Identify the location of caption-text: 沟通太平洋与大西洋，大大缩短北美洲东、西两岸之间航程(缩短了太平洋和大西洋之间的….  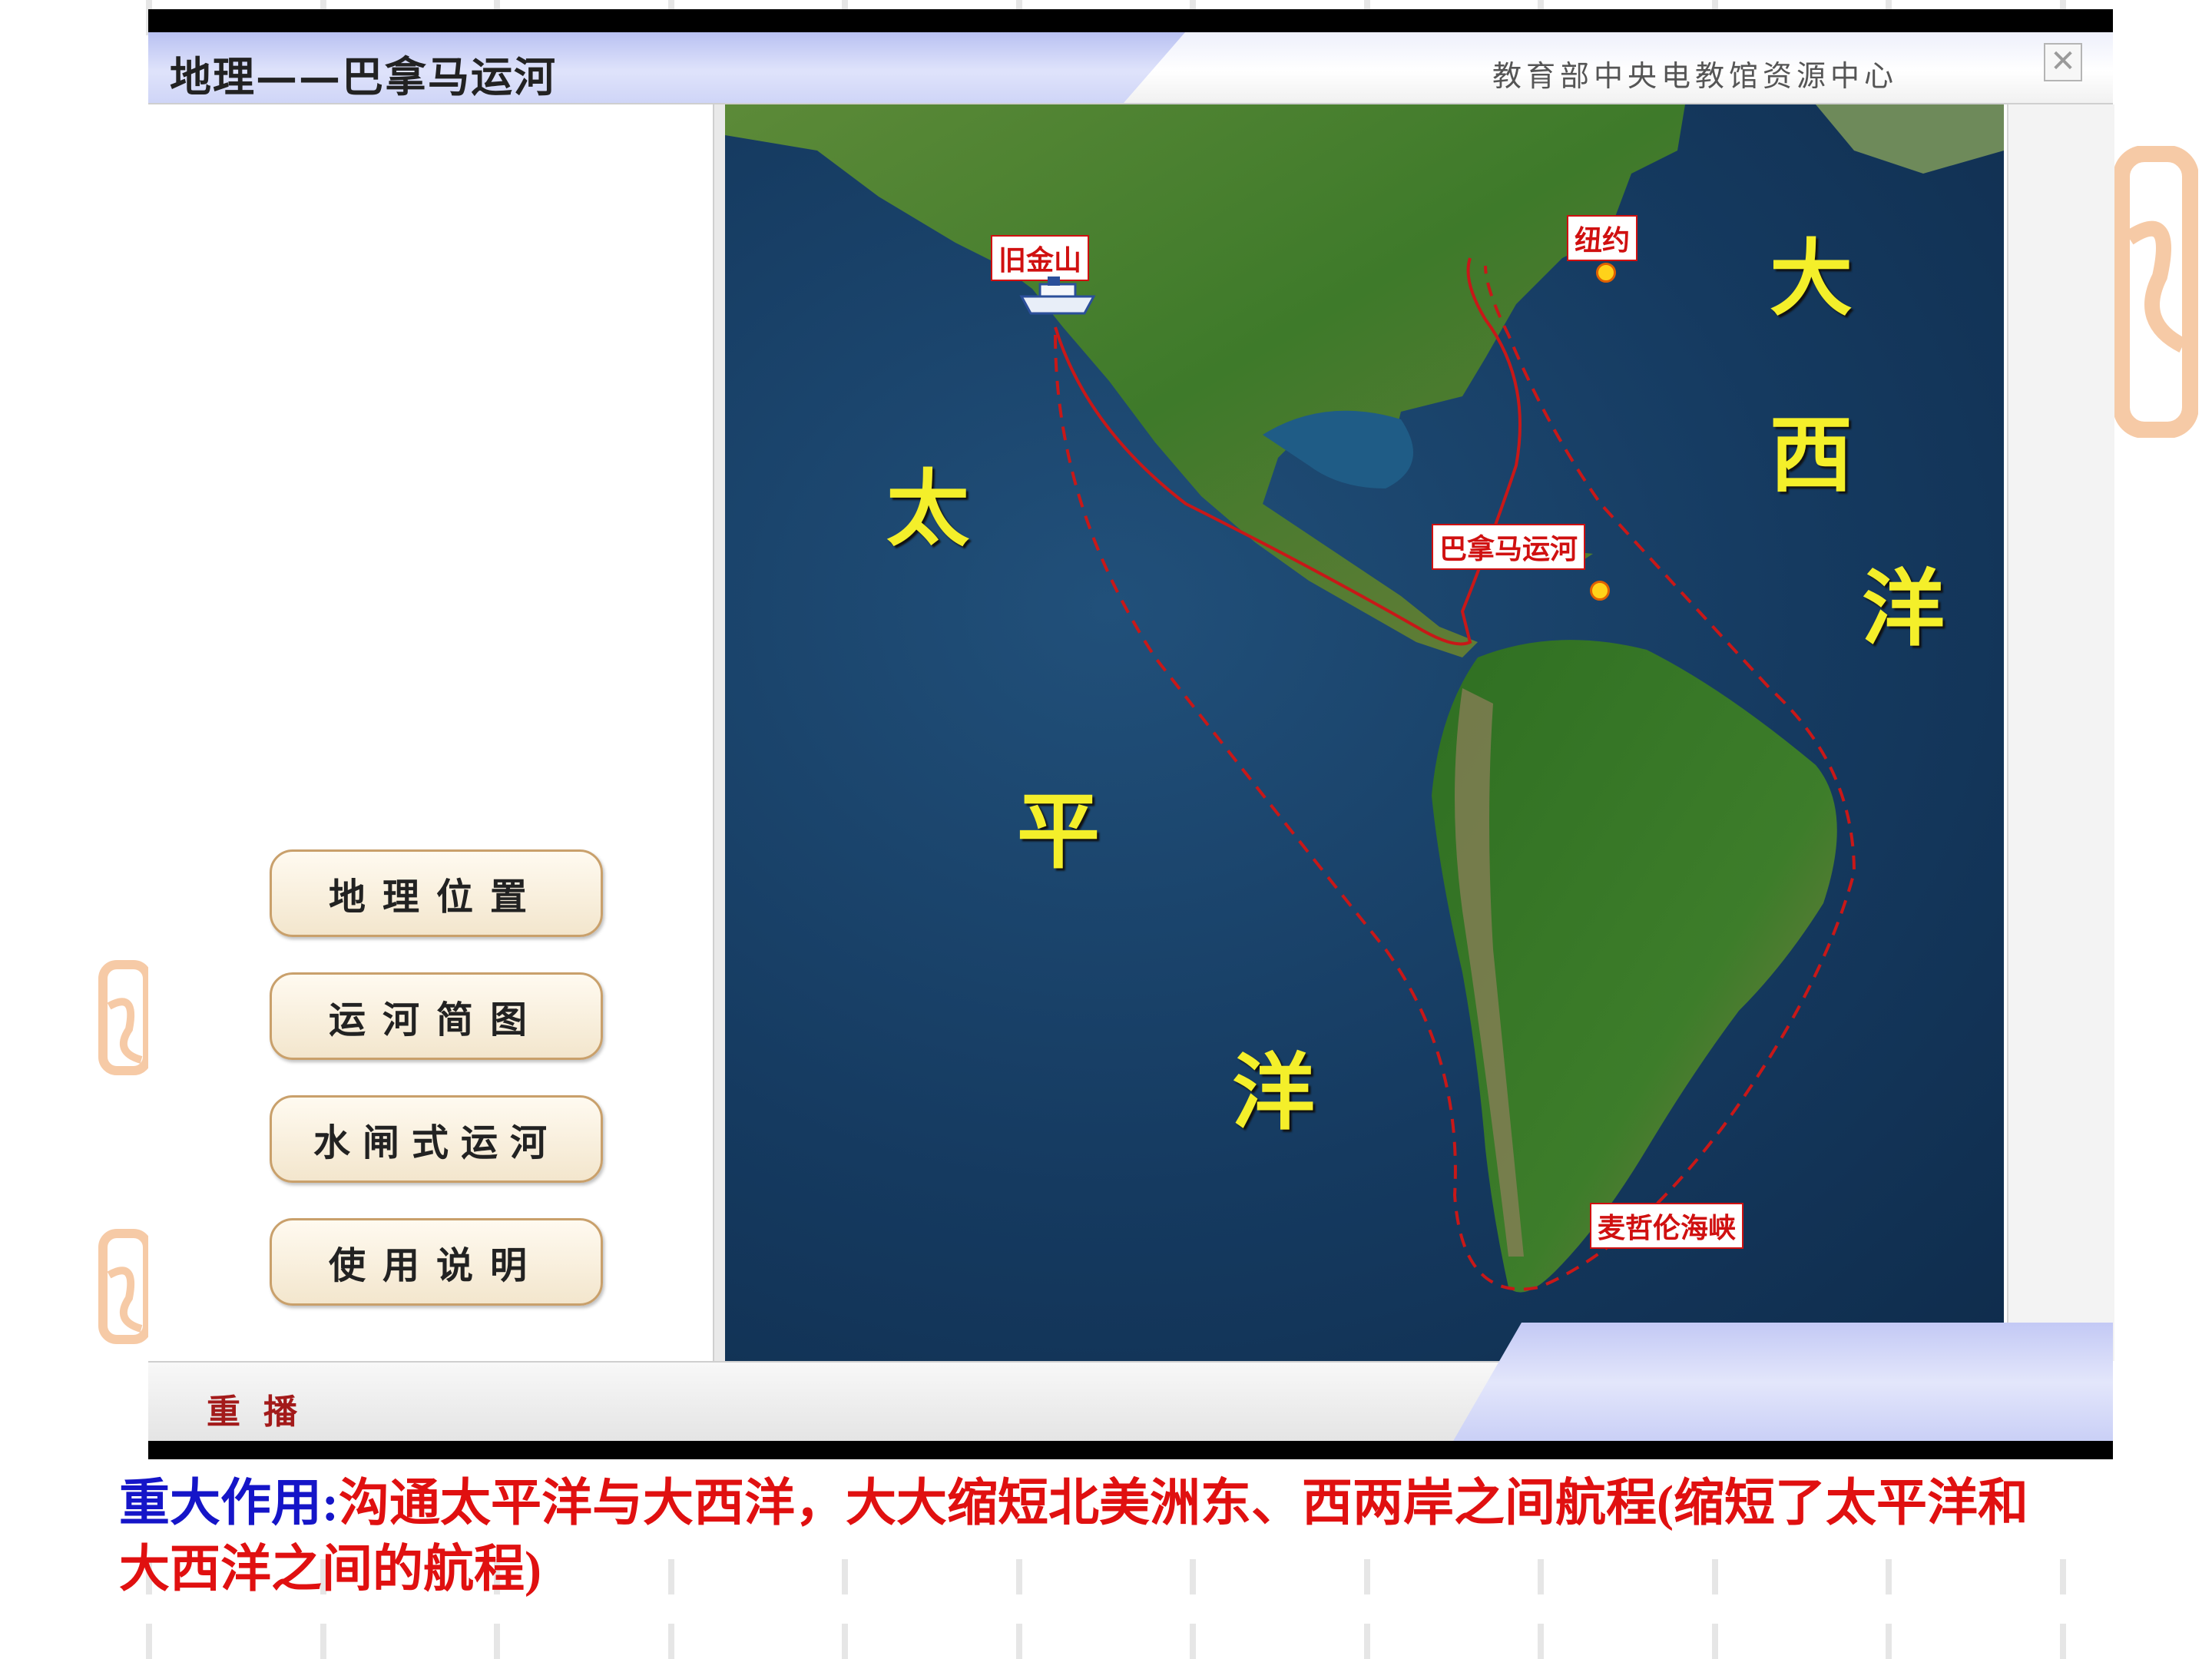
(1074, 1536).